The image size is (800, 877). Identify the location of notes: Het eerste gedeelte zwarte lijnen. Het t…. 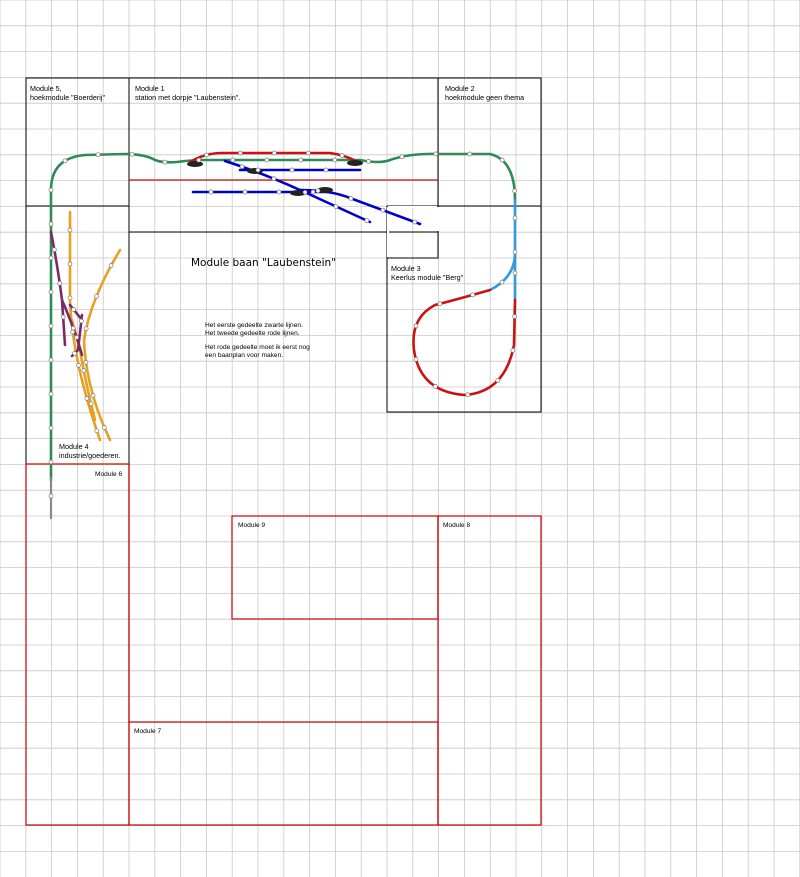
(257, 340).